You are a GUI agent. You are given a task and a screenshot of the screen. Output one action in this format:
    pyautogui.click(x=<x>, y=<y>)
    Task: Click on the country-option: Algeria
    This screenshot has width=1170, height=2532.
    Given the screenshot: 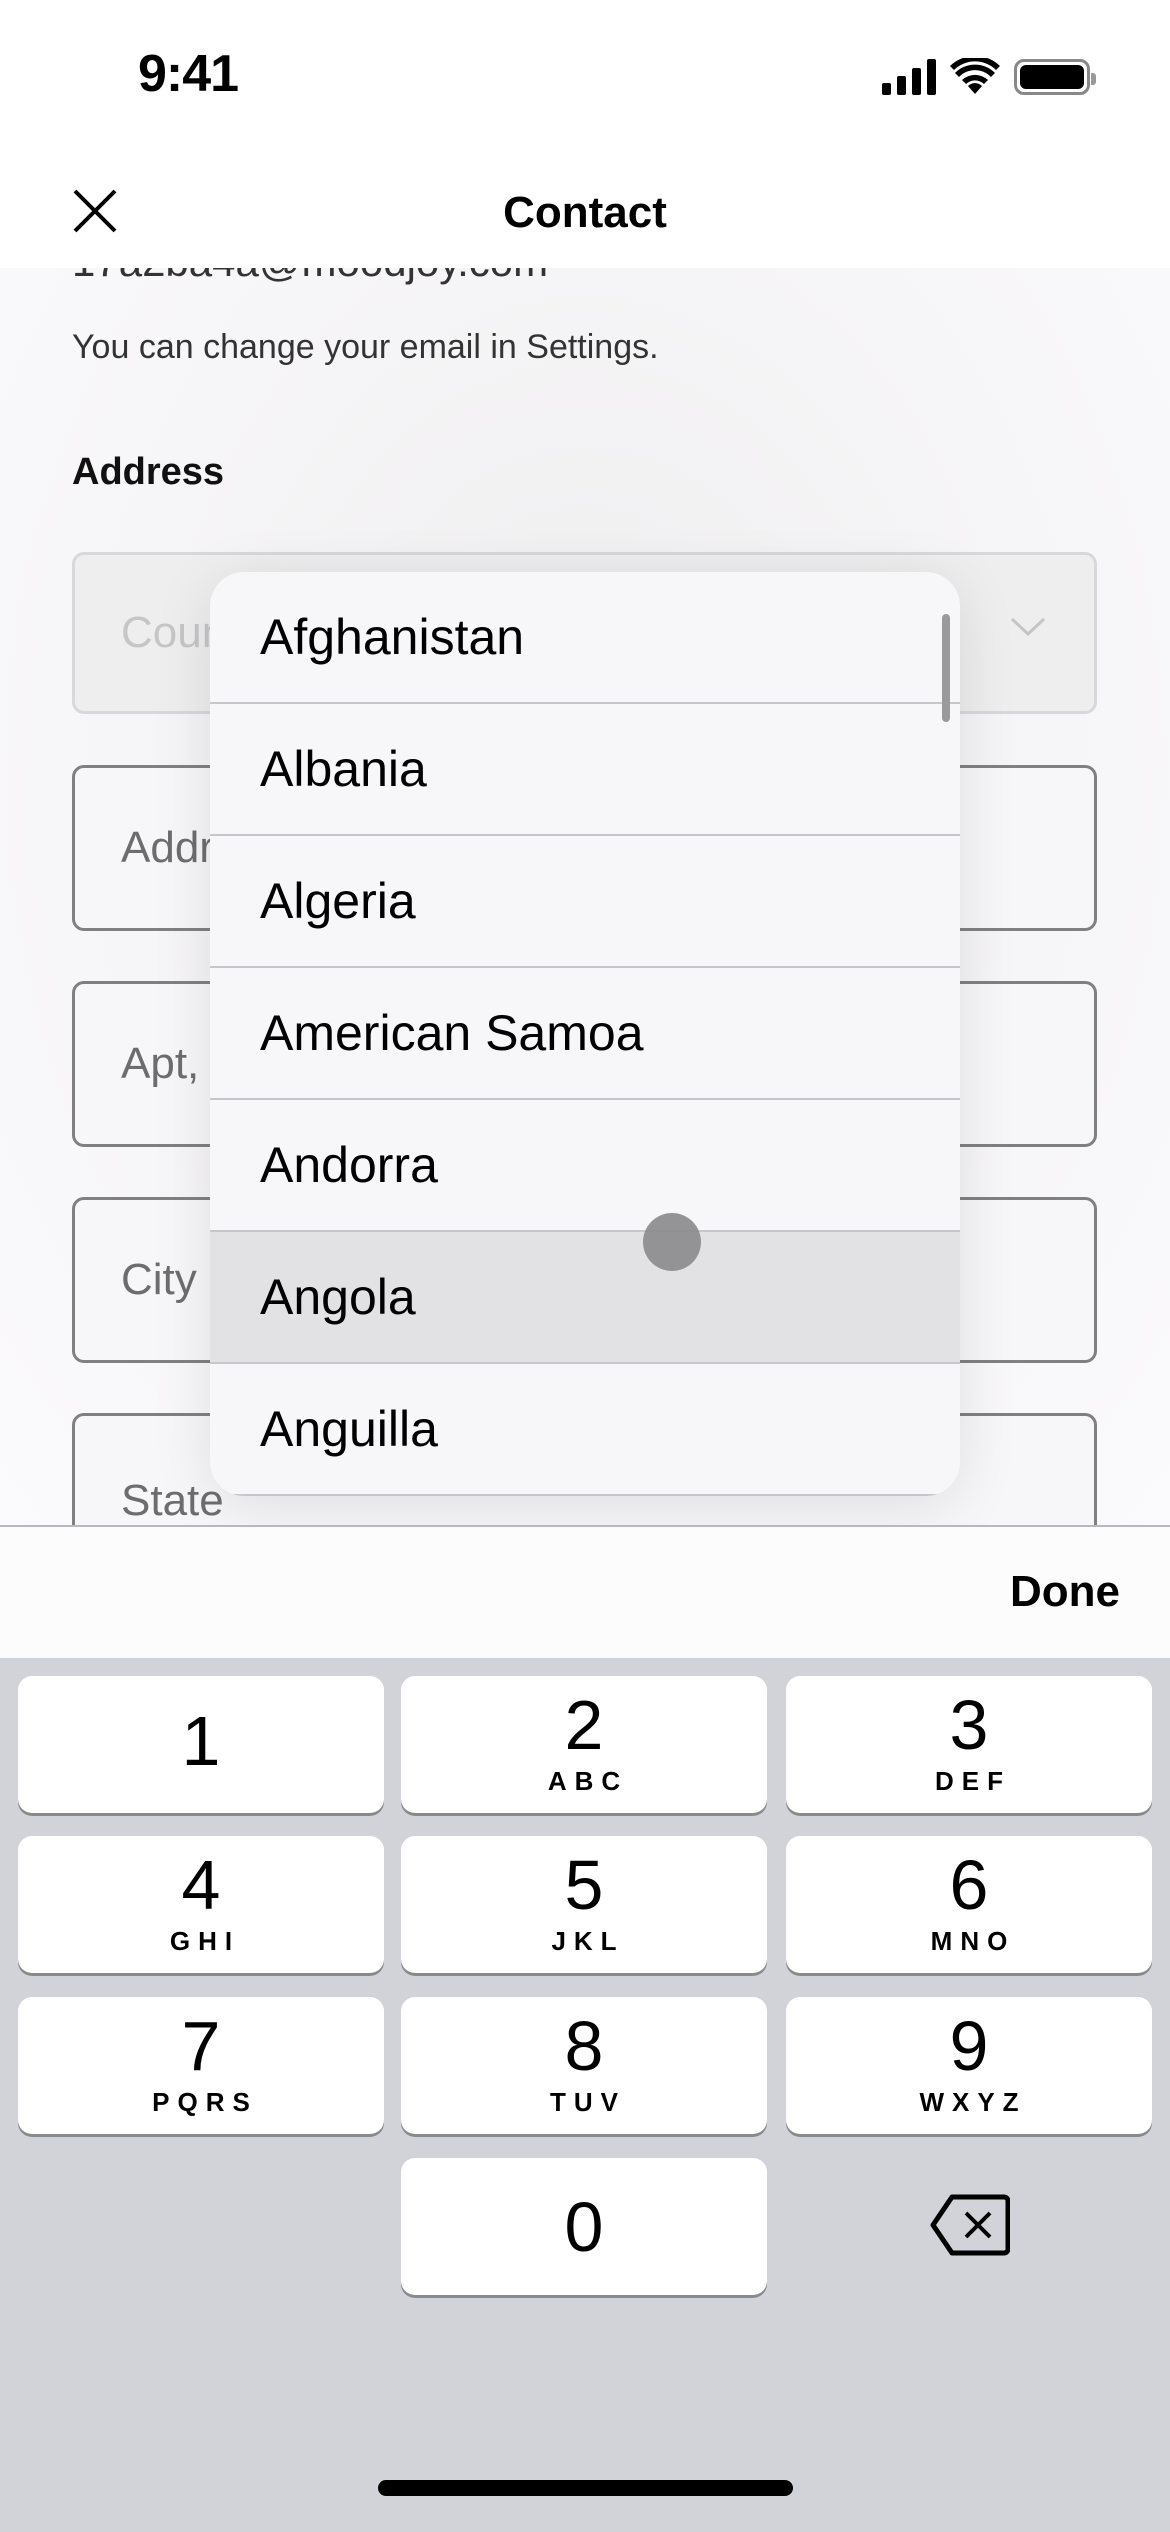 What is the action you would take?
    pyautogui.click(x=585, y=902)
    